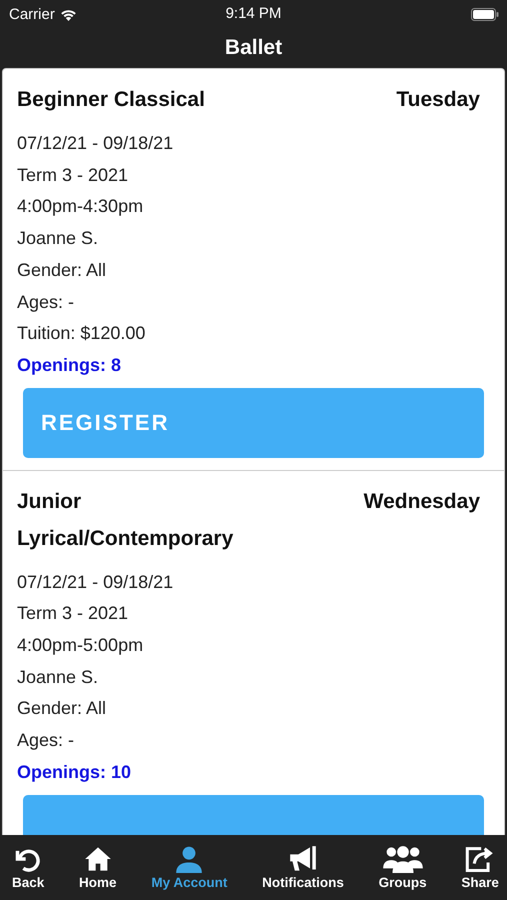  Describe the element at coordinates (485, 14) in the screenshot. I see `battery-icon` at that location.